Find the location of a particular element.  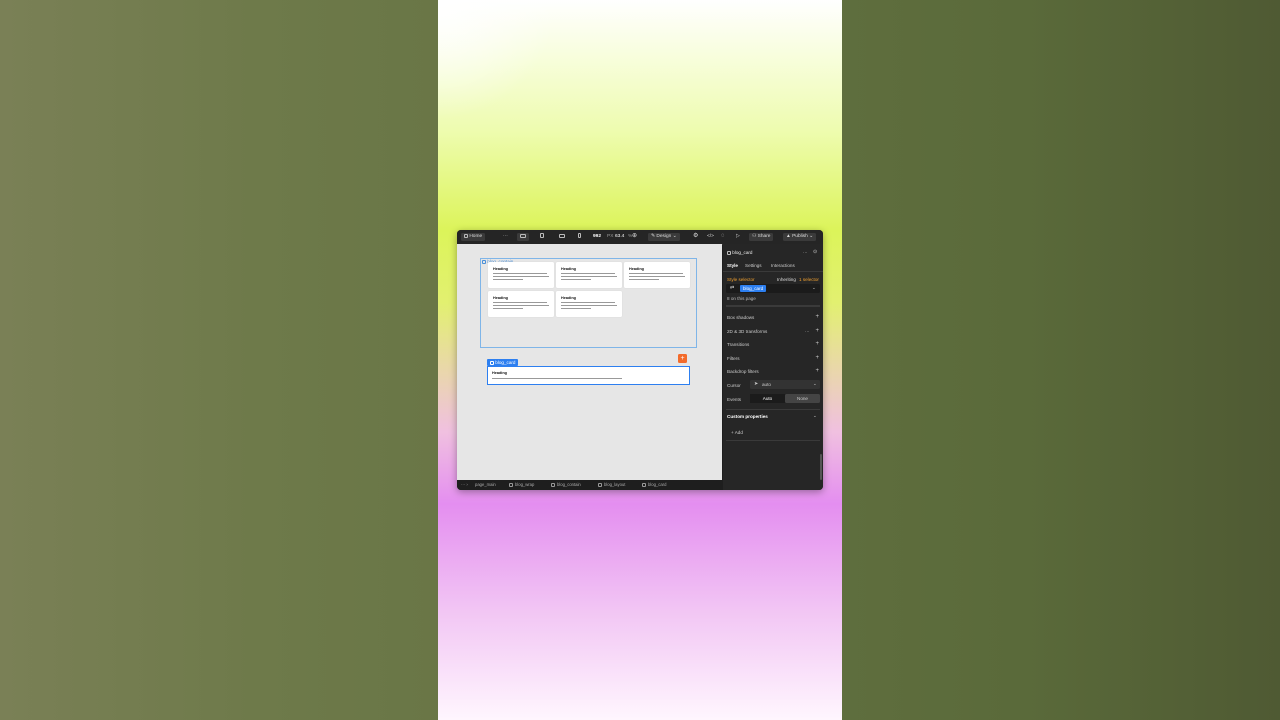

add-transition-icon: + is located at coordinates (817, 344).